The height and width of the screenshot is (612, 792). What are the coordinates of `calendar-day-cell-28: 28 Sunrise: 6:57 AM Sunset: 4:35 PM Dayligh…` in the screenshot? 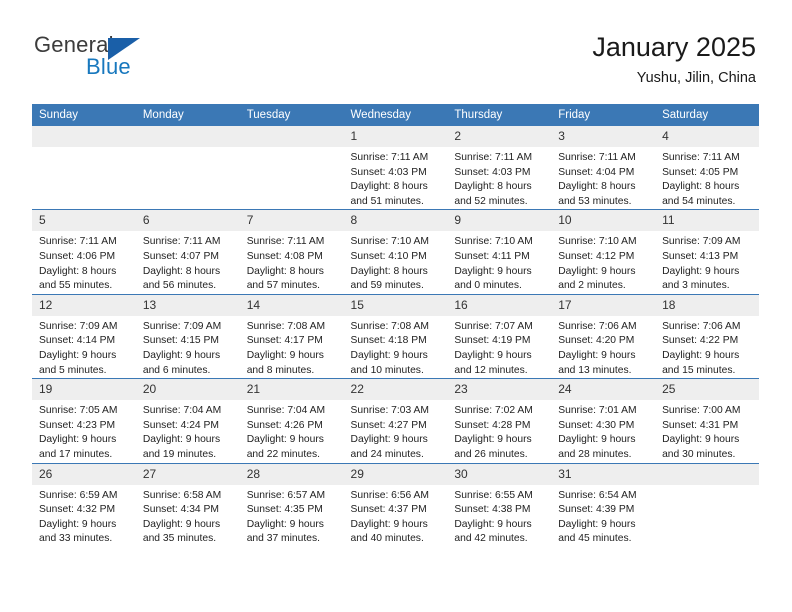 It's located at (291, 504).